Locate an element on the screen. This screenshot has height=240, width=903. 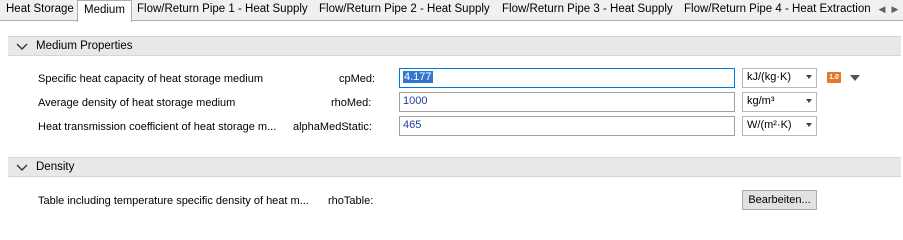
alphamedstatic-field: 465 is located at coordinates (567, 126).